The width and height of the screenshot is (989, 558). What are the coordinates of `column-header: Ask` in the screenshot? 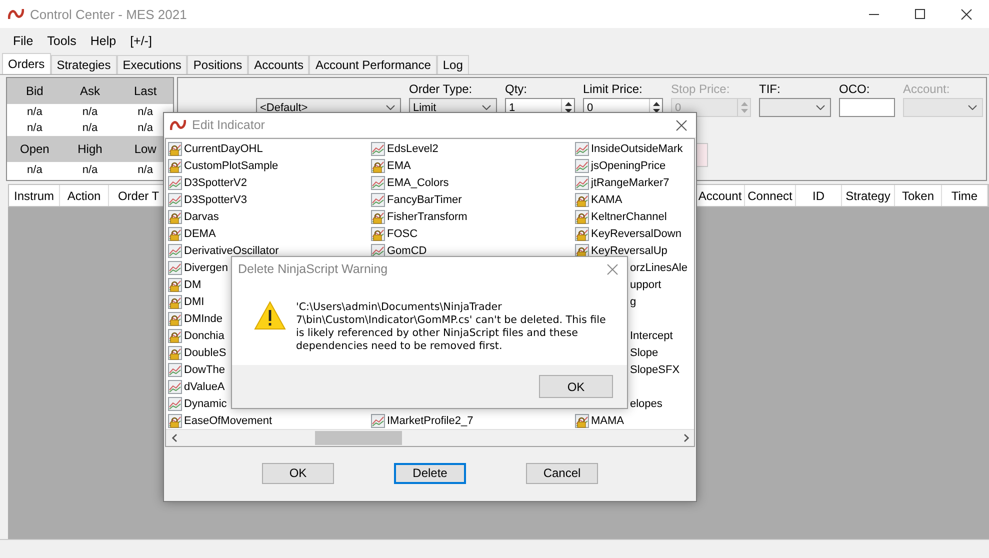 It's located at (89, 91).